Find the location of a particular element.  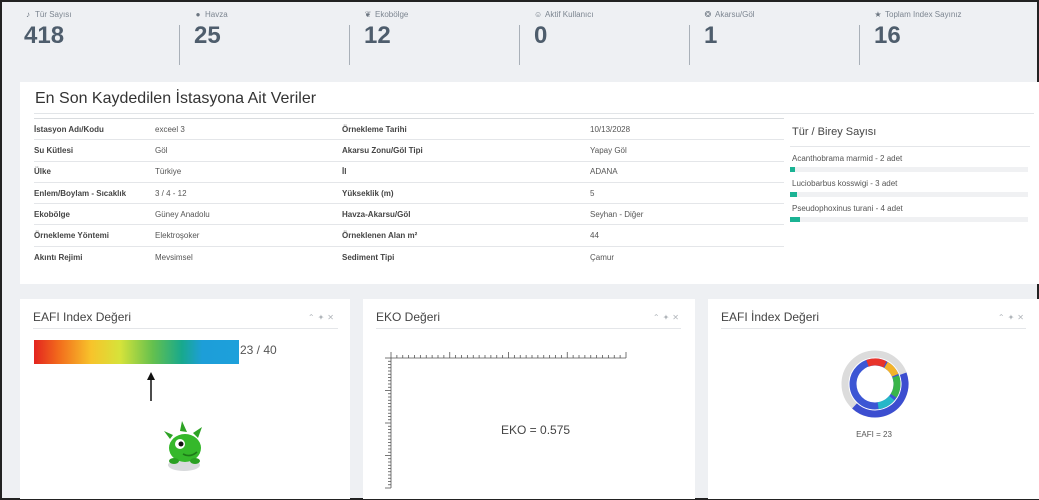

stat-value: 0 is located at coordinates (541, 35).